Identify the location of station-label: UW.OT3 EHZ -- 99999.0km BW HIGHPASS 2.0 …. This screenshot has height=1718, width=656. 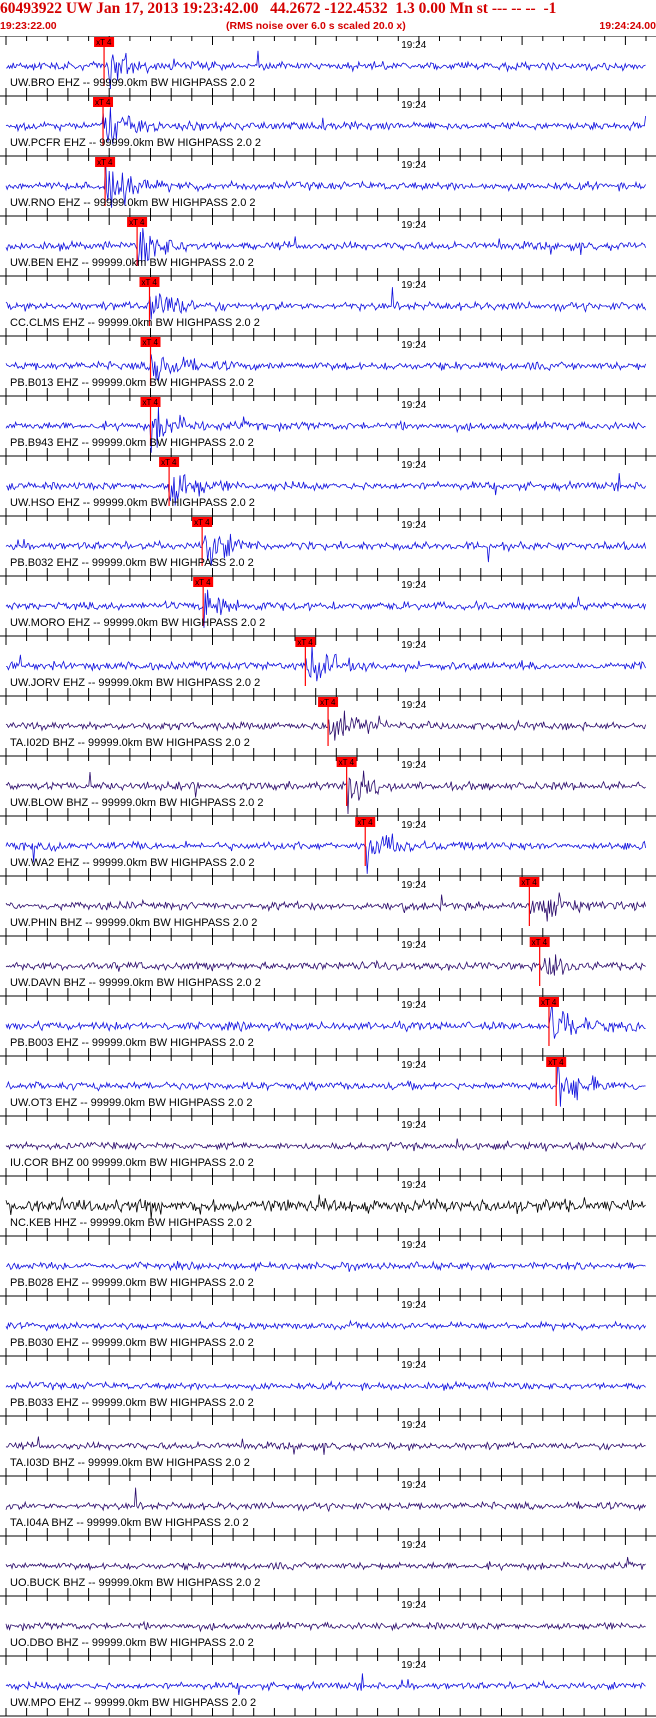
(131, 1103).